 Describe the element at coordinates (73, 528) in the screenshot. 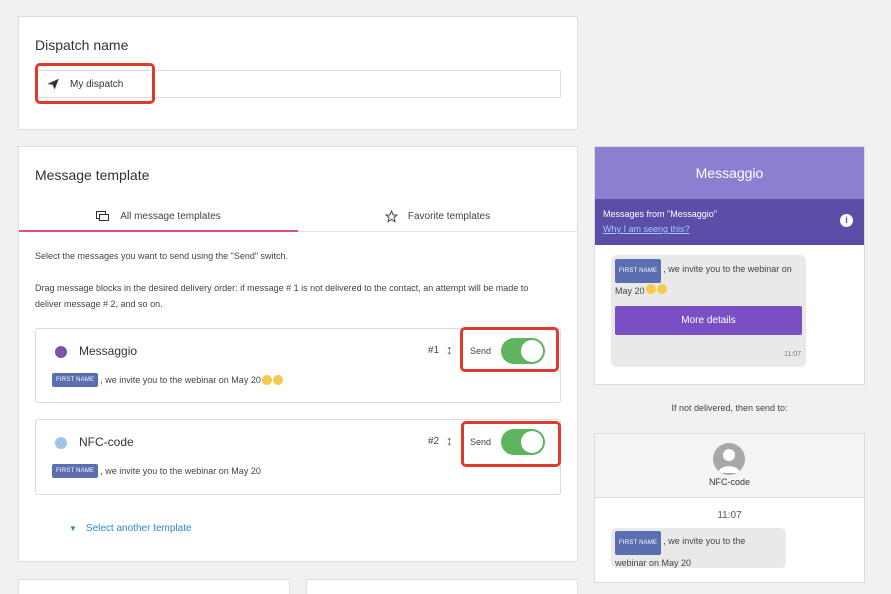

I see `caret-down-icon: ▼` at that location.